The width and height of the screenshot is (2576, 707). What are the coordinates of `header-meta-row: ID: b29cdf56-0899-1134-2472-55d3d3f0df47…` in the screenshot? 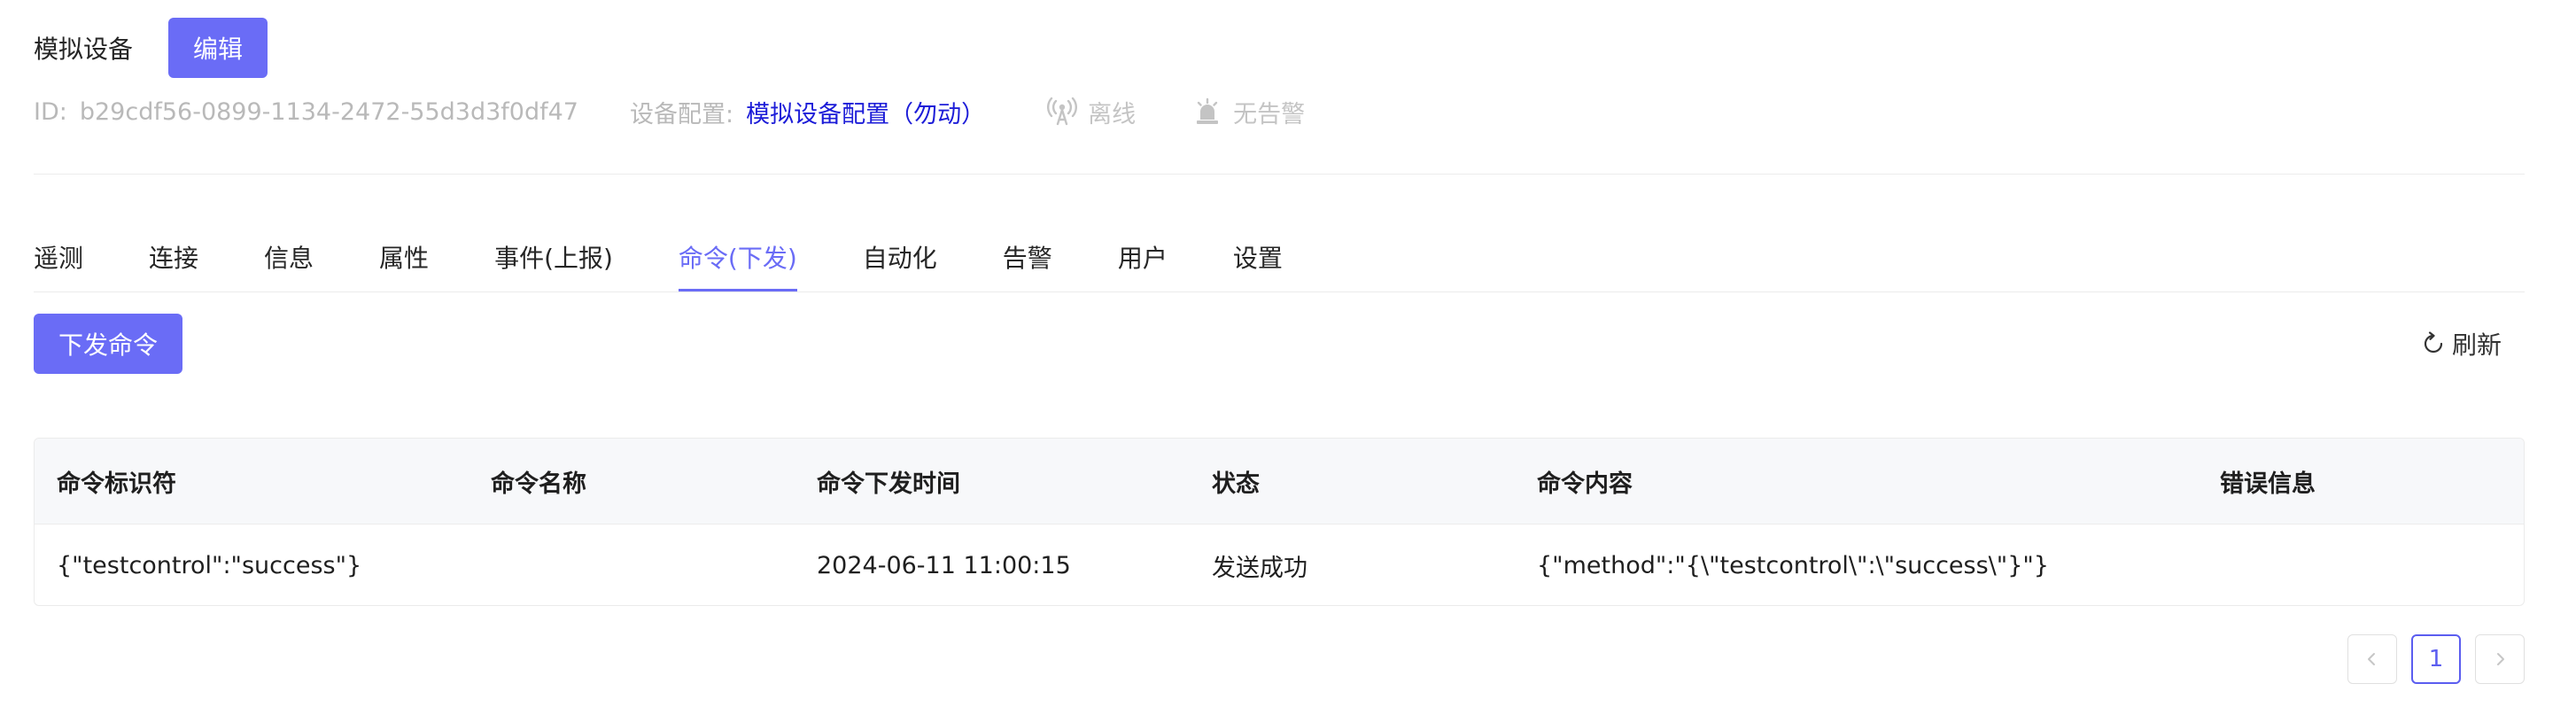 It's located at (669, 111).